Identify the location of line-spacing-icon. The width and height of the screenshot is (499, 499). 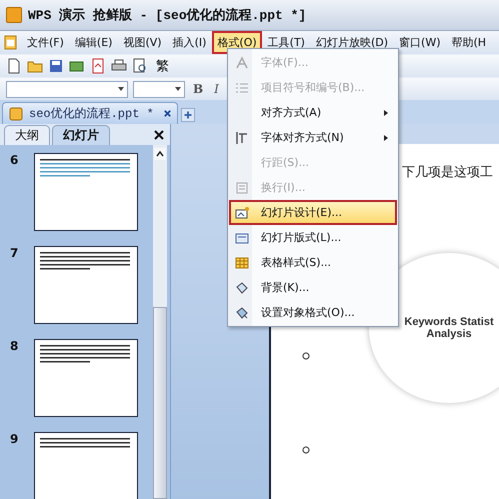
(242, 187).